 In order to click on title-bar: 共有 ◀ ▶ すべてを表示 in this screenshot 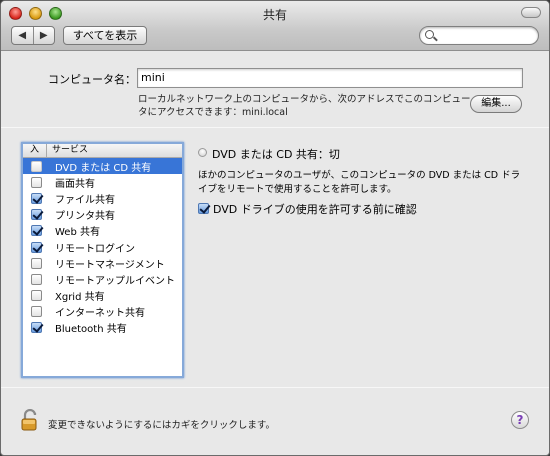, I will do `click(275, 26)`.